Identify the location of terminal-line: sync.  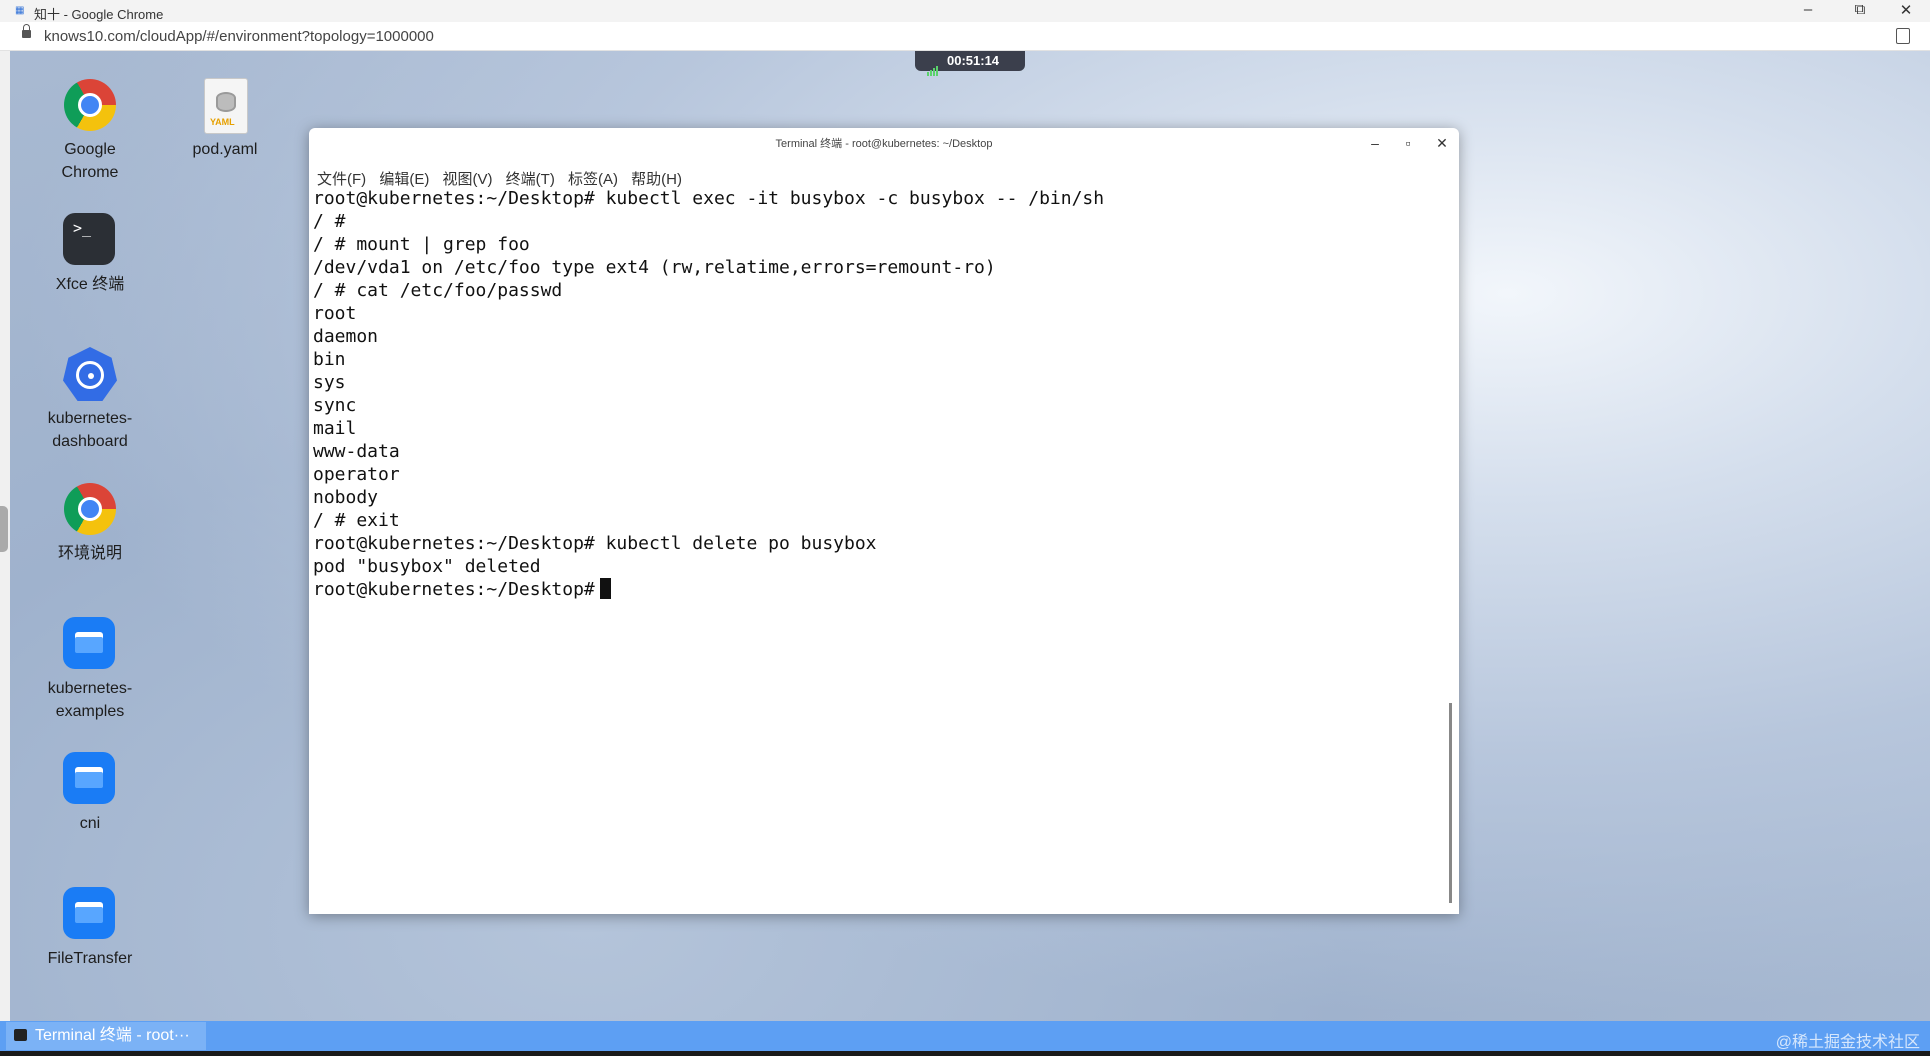
(335, 405).